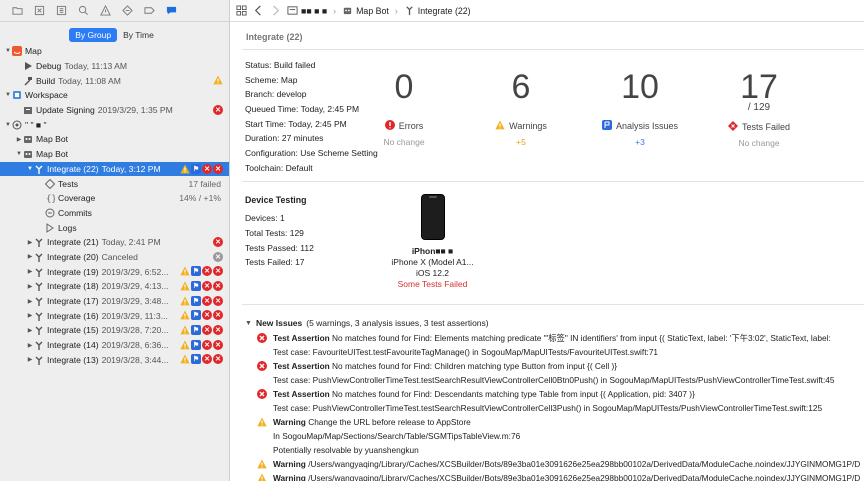 The width and height of the screenshot is (864, 481). Describe the element at coordinates (521, 107) in the screenshot. I see `stat-warnings: 6 Warnings +5` at that location.